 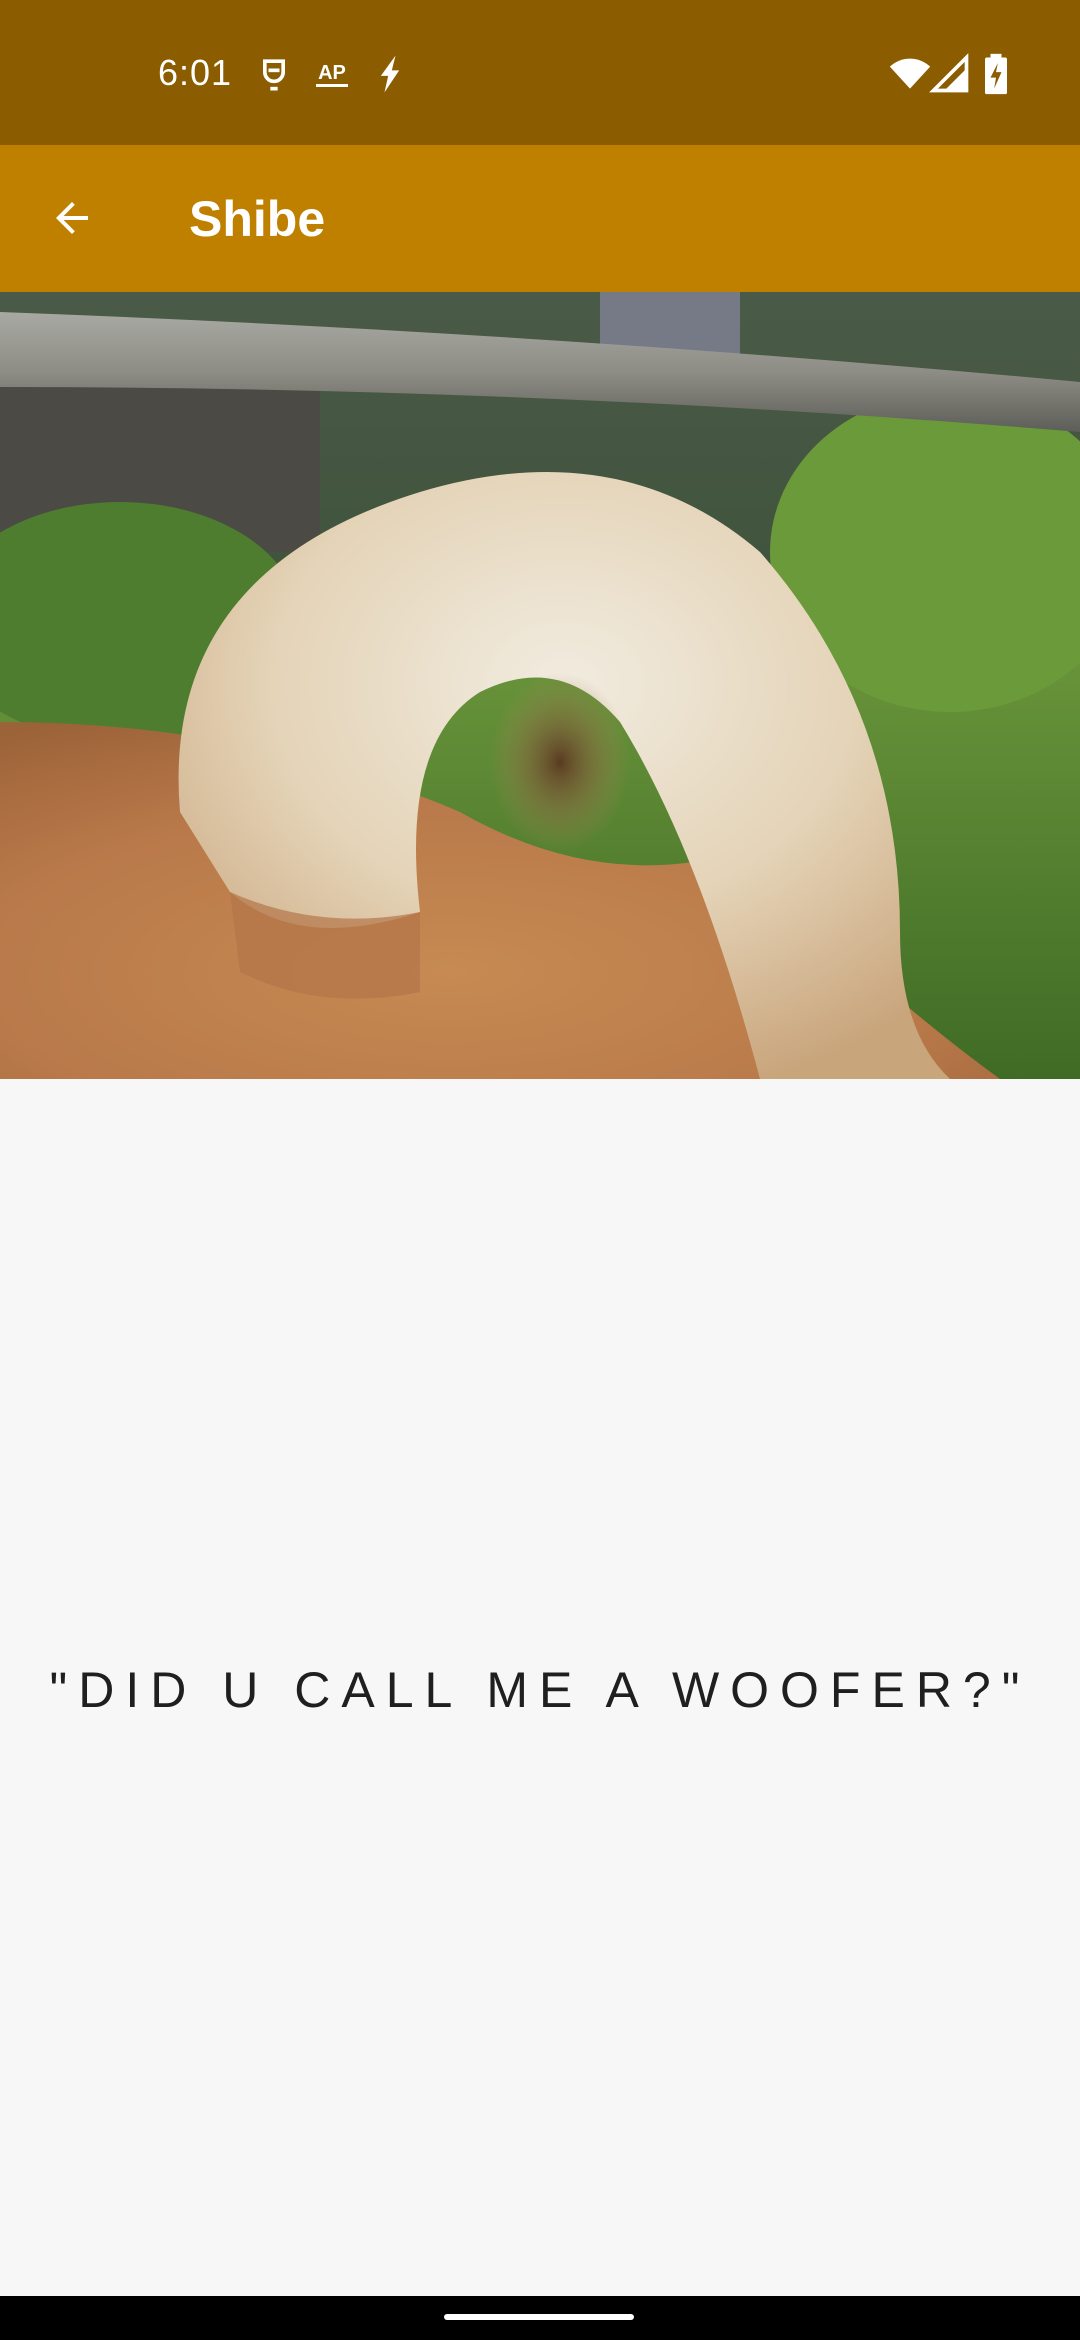 I want to click on wifi-icon, so click(x=910, y=74).